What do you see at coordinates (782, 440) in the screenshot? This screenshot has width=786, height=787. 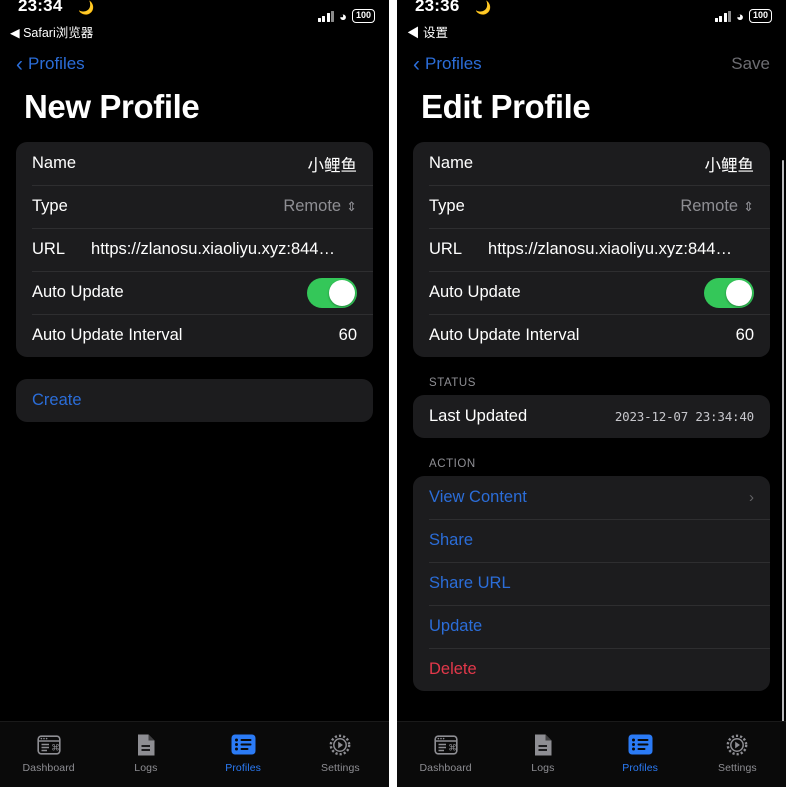 I see `vertical-scrollbar` at bounding box center [782, 440].